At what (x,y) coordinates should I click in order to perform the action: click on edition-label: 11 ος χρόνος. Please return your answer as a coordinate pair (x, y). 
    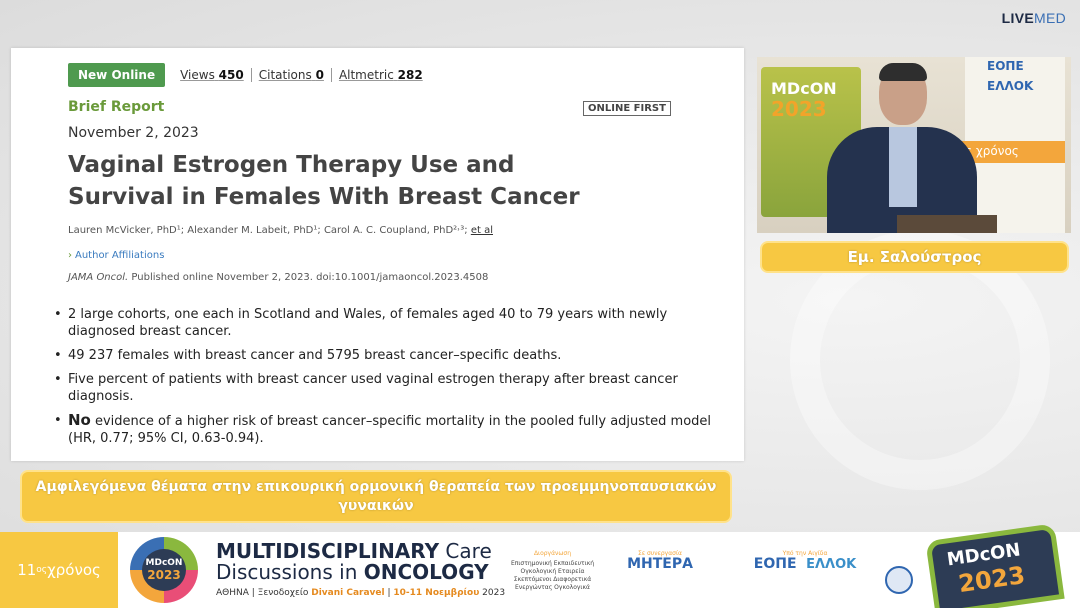
    Looking at the image, I should click on (59, 570).